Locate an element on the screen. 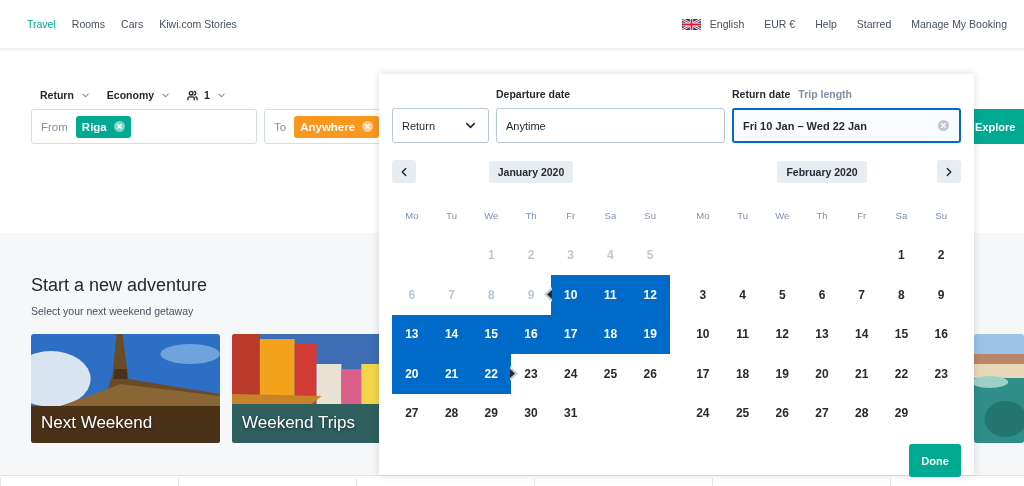  destination-card: Next Weekend is located at coordinates (125, 388).